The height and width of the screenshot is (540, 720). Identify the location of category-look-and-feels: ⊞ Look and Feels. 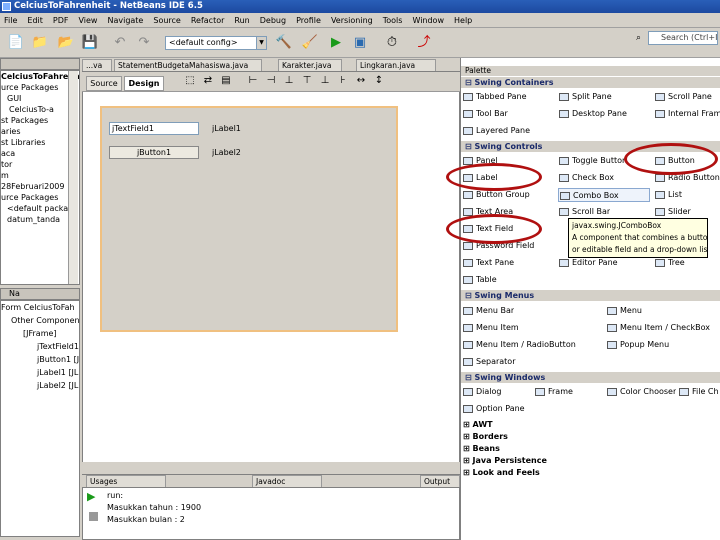
(591, 472).